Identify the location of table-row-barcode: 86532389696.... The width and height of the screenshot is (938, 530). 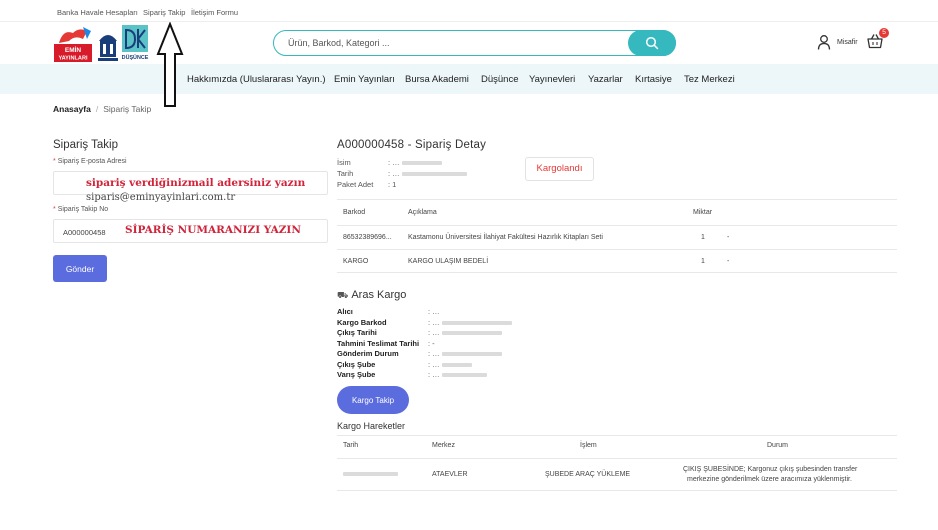
(367, 237).